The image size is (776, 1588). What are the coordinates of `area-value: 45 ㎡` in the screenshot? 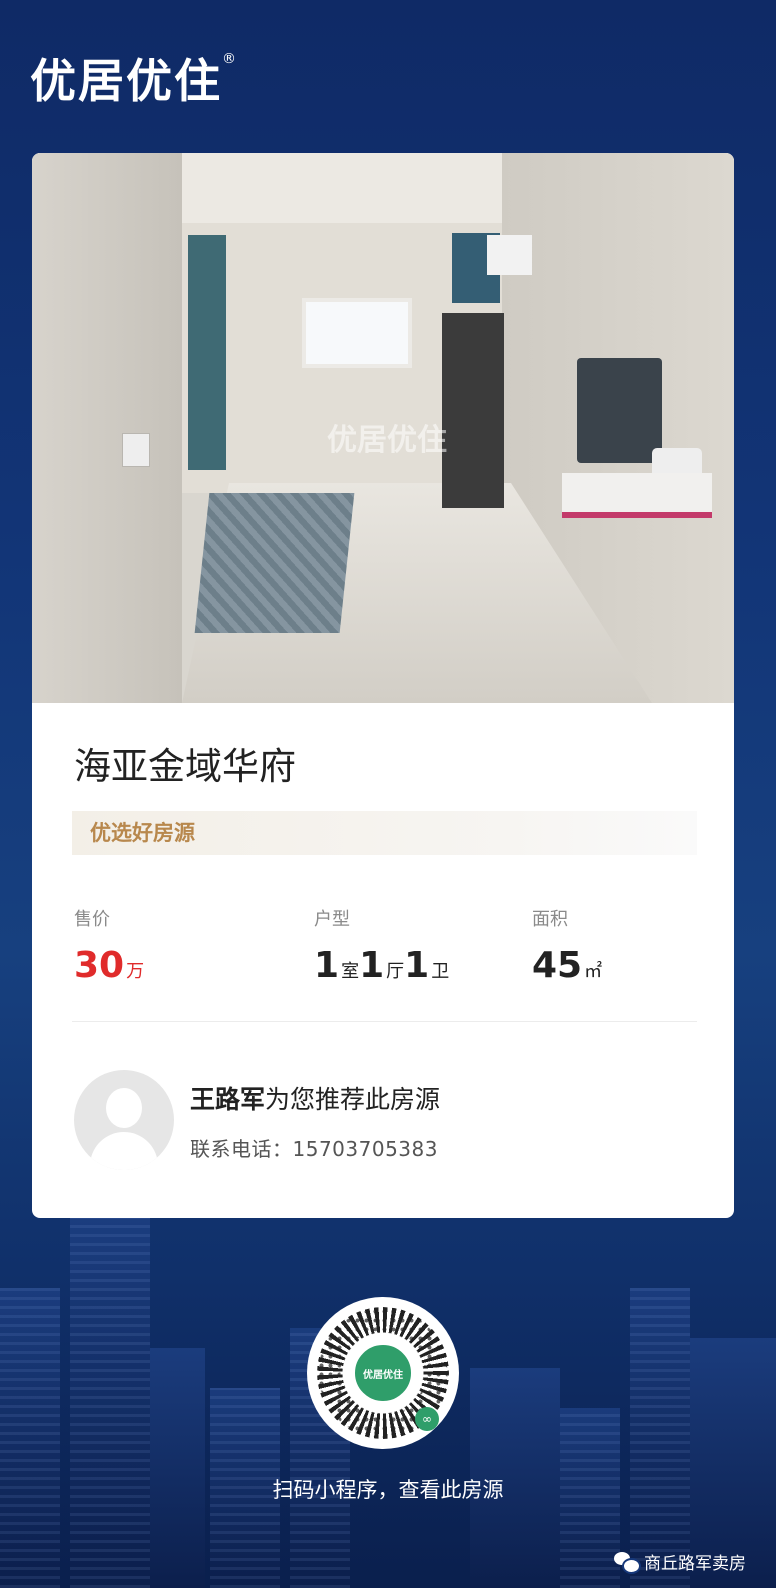 It's located at (567, 965).